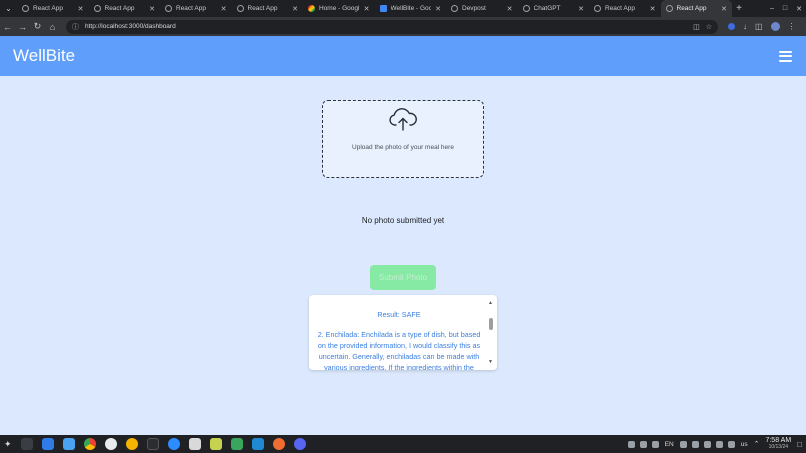 This screenshot has height=453, width=806. What do you see at coordinates (52, 27) in the screenshot?
I see `home-icon: ⌂` at bounding box center [52, 27].